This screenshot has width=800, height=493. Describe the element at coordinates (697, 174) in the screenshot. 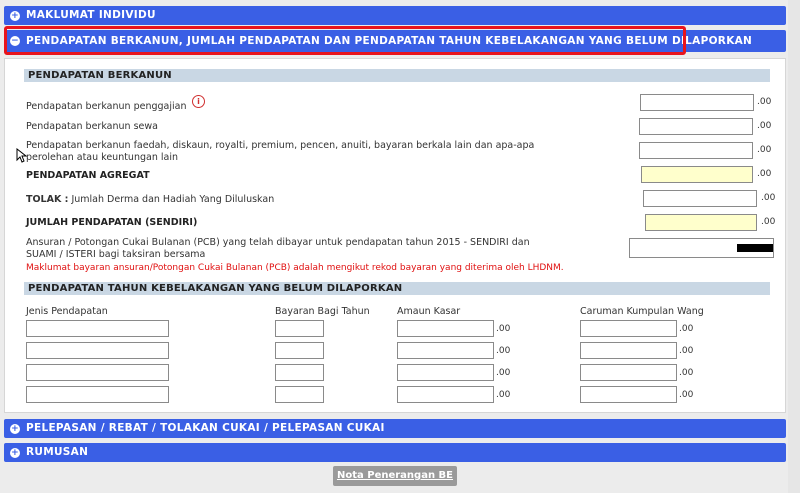

I see `input-agregat` at that location.